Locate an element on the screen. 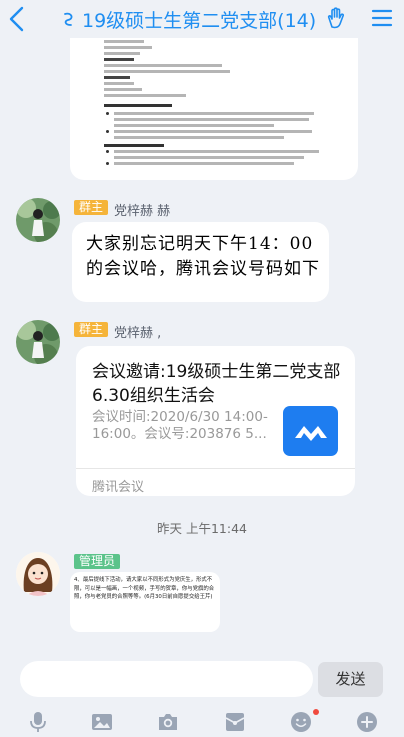 The width and height of the screenshot is (404, 737). card-source: 腾讯会议 is located at coordinates (118, 487).